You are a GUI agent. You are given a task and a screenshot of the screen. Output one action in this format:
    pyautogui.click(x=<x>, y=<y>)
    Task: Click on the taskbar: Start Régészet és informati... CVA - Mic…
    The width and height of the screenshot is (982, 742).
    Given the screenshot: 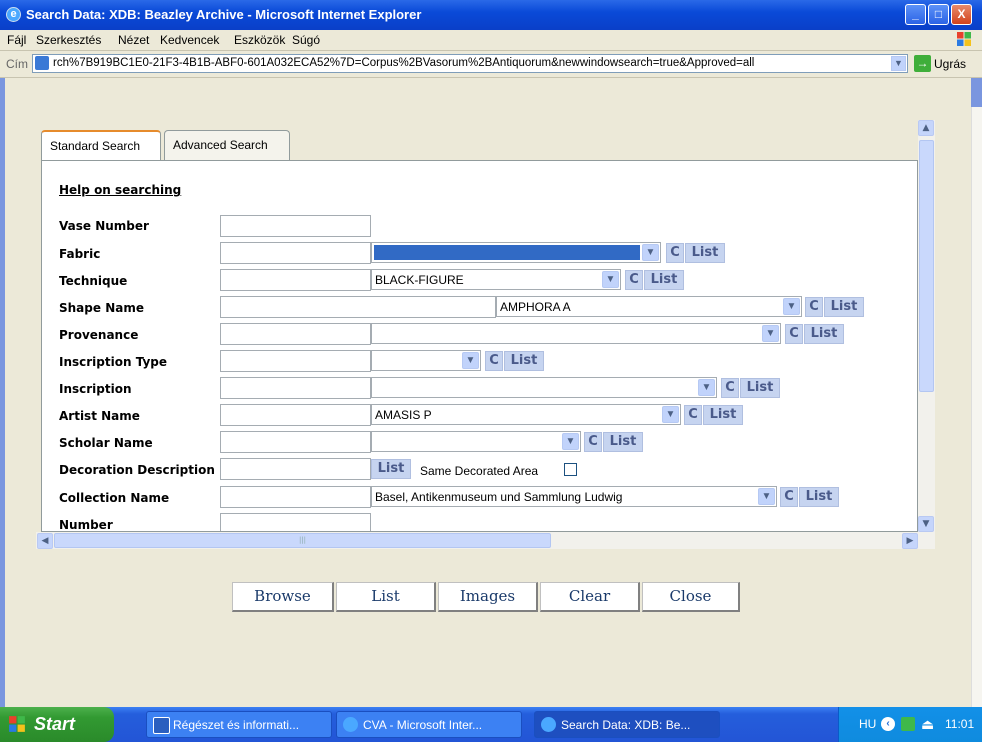 What is the action you would take?
    pyautogui.click(x=491, y=724)
    